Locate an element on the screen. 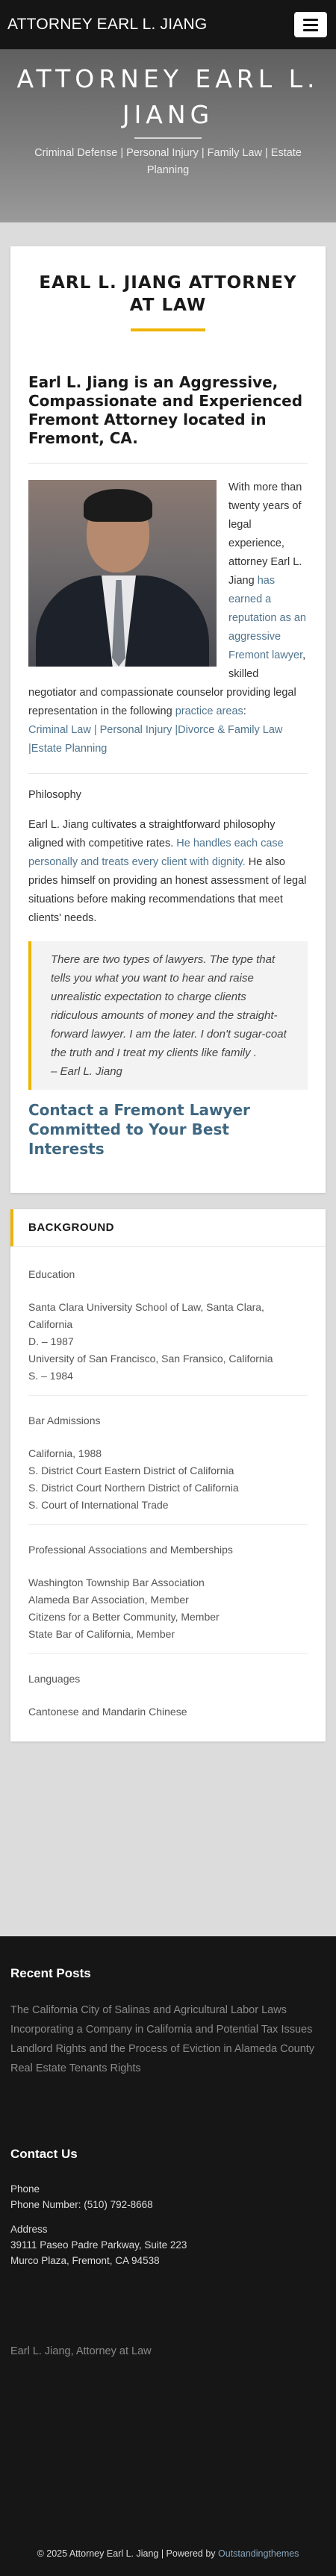 The image size is (336, 2576). education-label: Education is located at coordinates (51, 1274).